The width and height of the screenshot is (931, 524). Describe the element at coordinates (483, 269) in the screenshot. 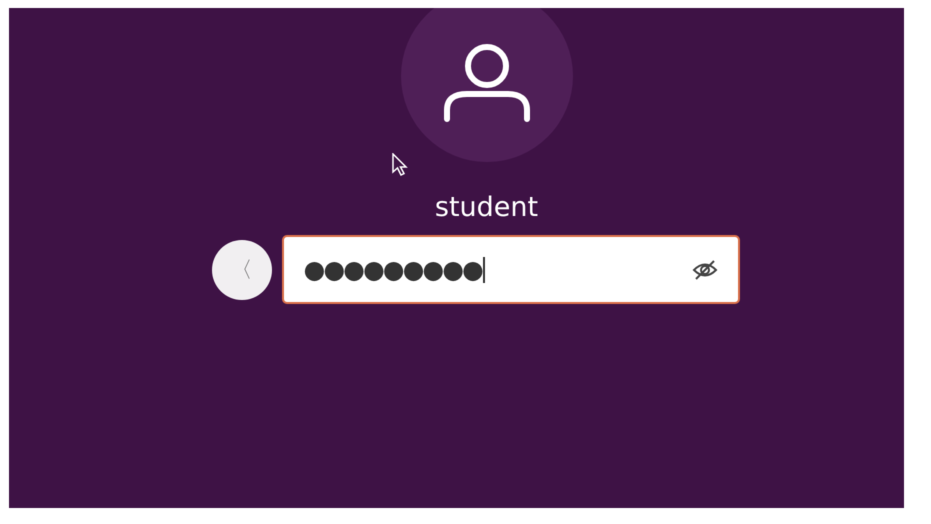

I see `text-caret` at that location.